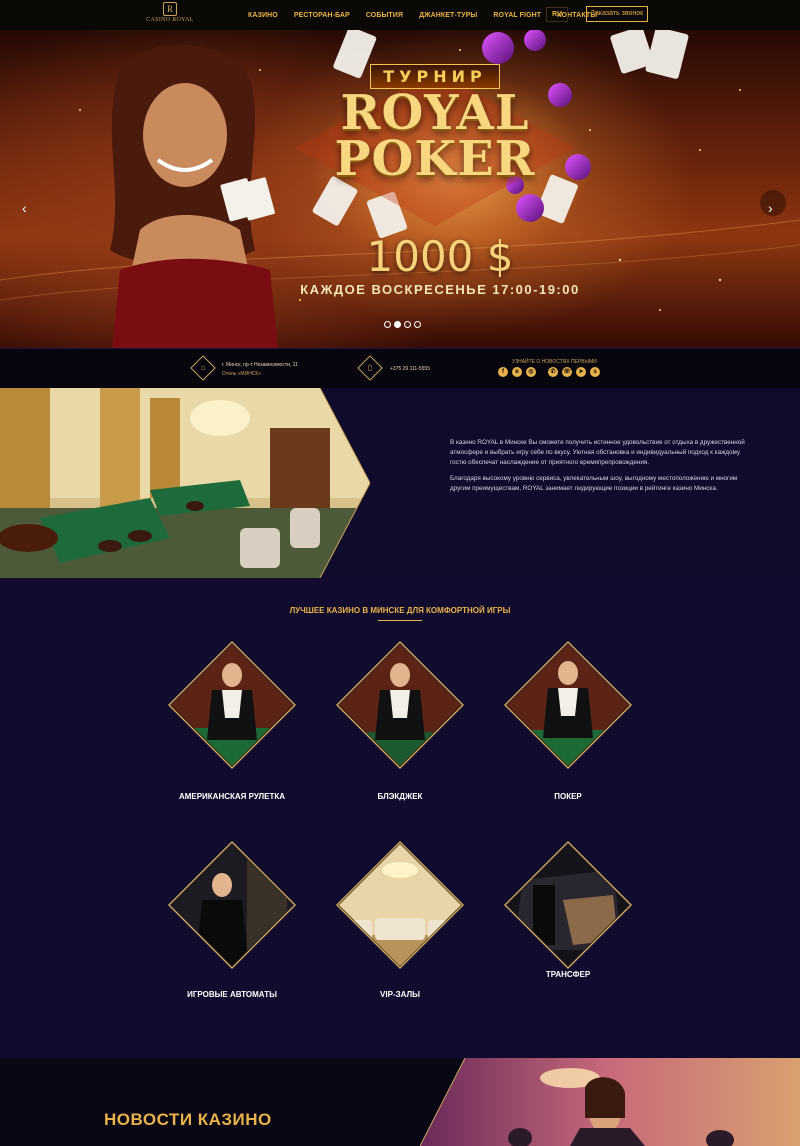 The height and width of the screenshot is (1146, 800). What do you see at coordinates (770, 208) in the screenshot?
I see `slider-next-arrow-icon: ›` at bounding box center [770, 208].